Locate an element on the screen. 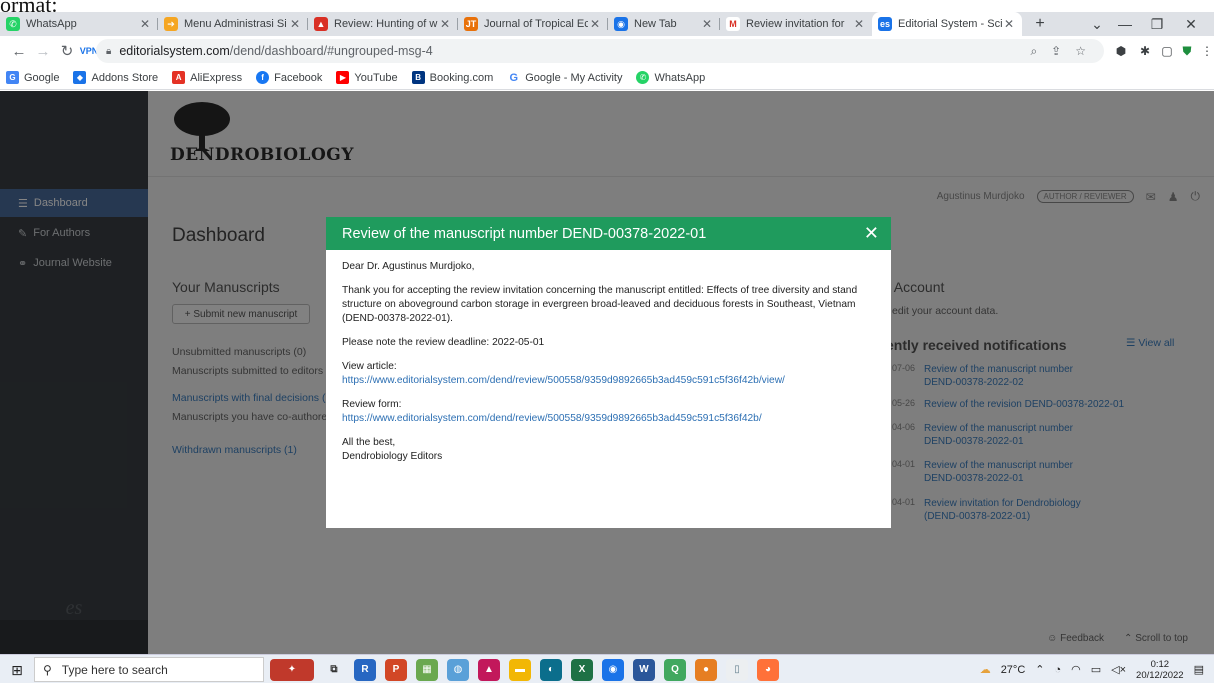 The width and height of the screenshot is (1214, 683). tab-new-tab: ◉ New Tab ✕ is located at coordinates (664, 24).